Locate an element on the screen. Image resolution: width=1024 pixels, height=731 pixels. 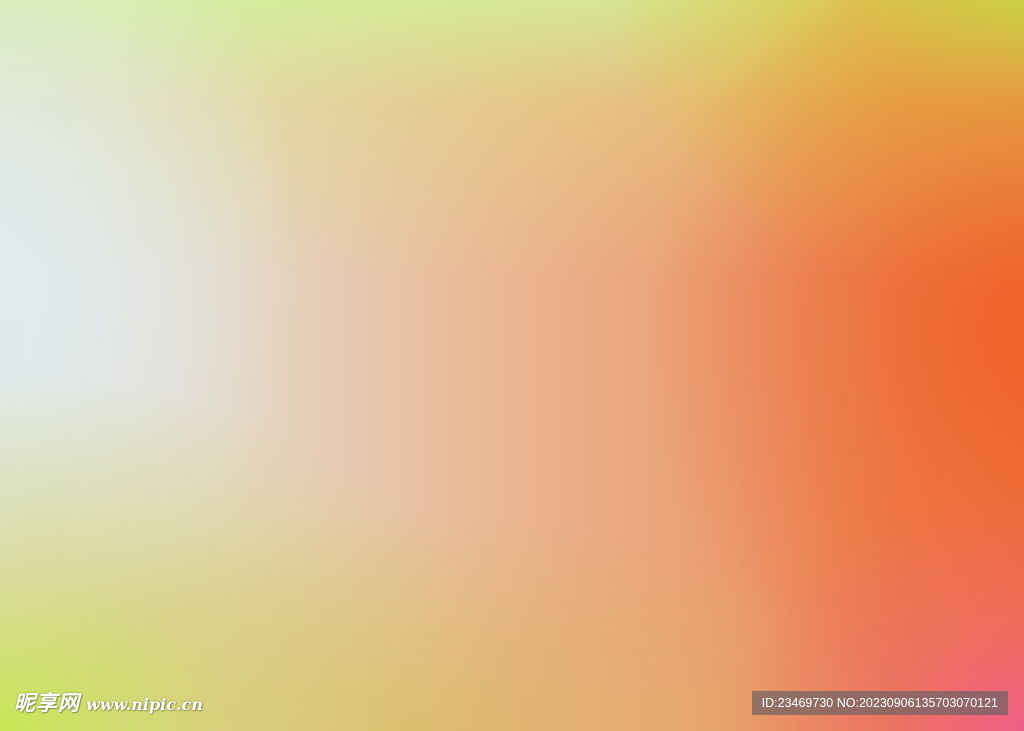
watermark-logo: 昵享网 www.nipic.cn is located at coordinates (108, 702).